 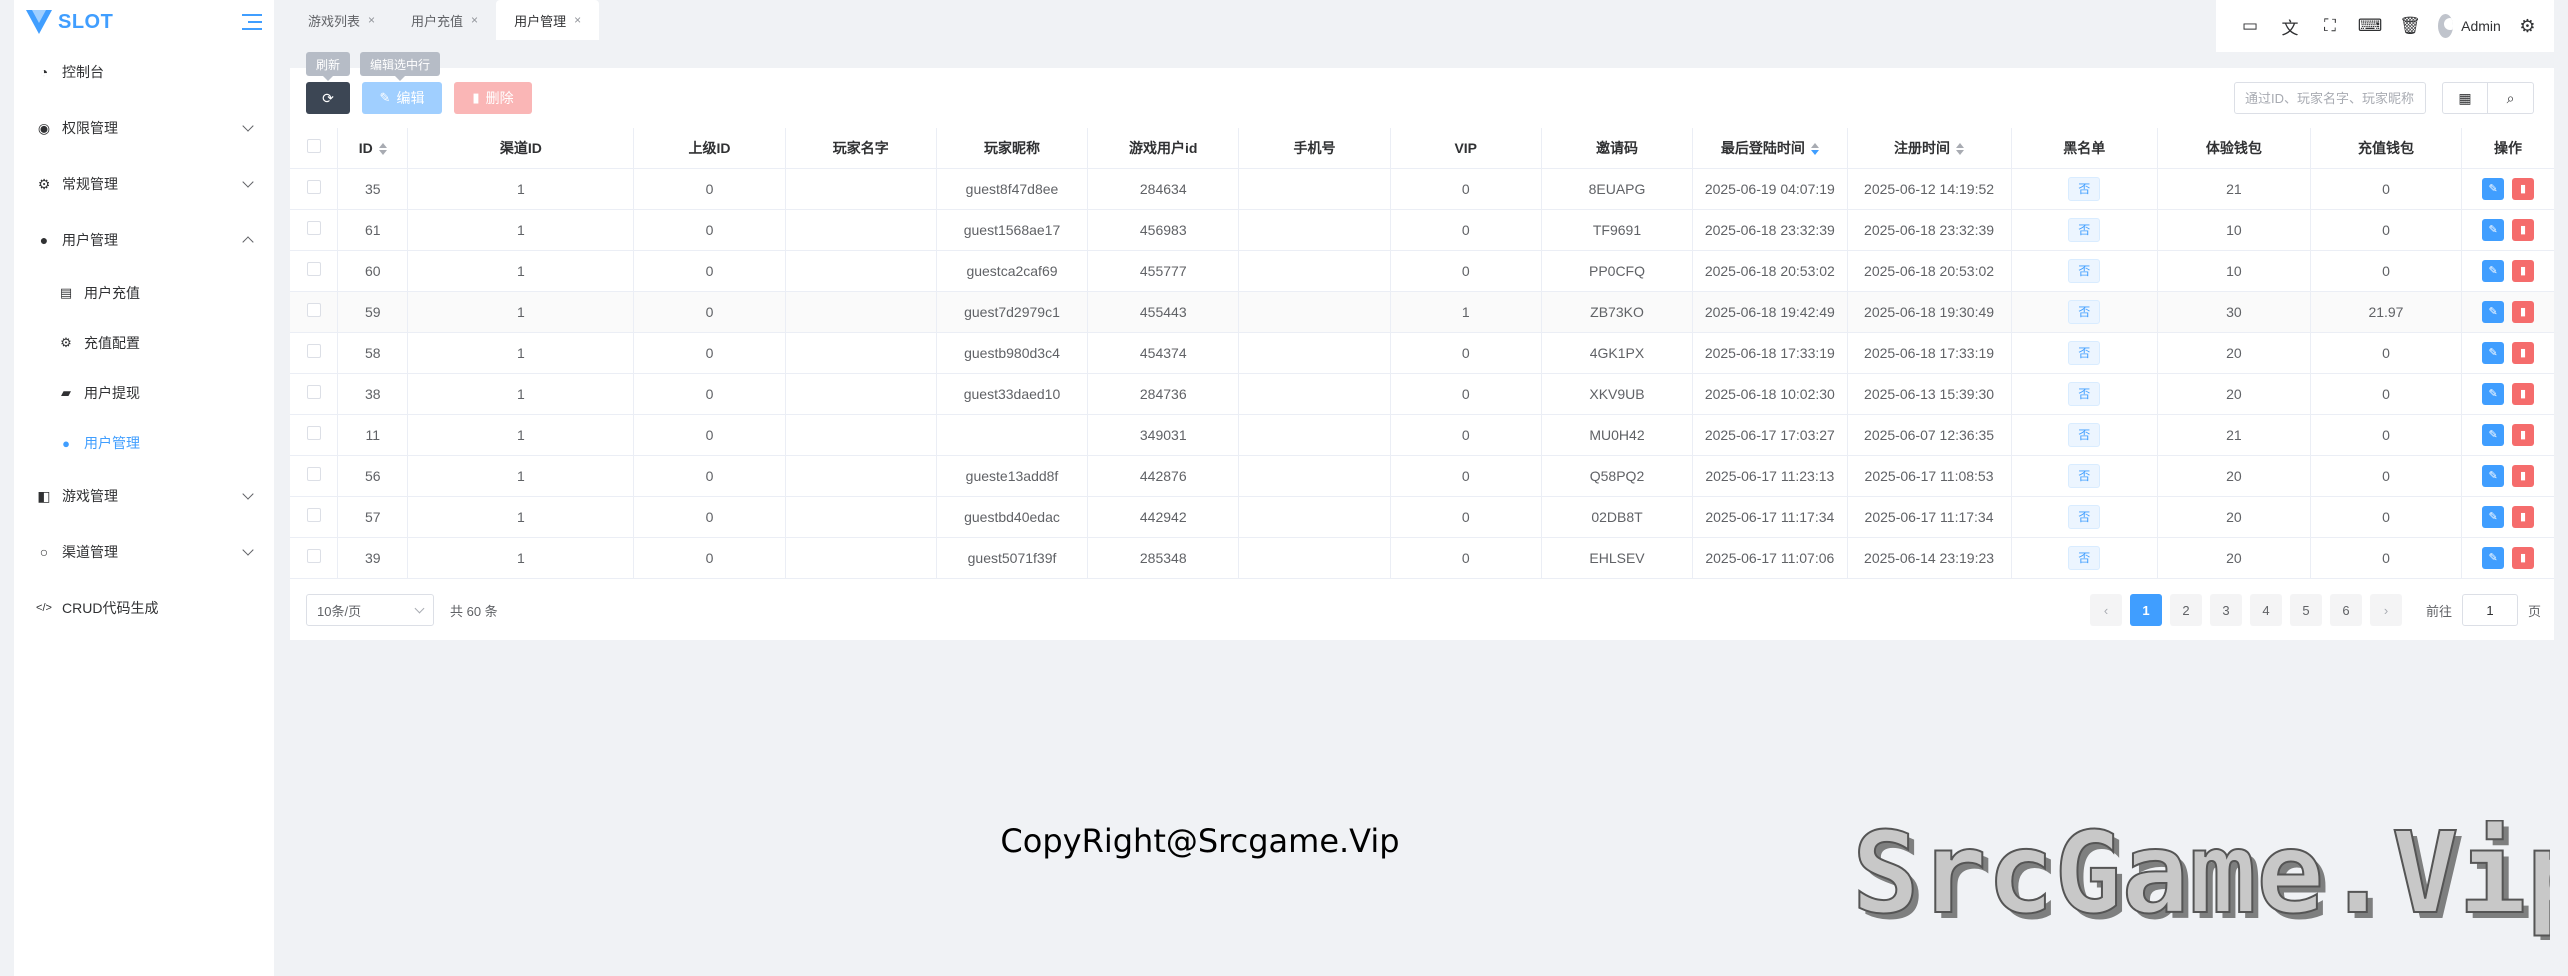 I want to click on sidebar-subitem: ▰ 用户提现, so click(x=144, y=393).